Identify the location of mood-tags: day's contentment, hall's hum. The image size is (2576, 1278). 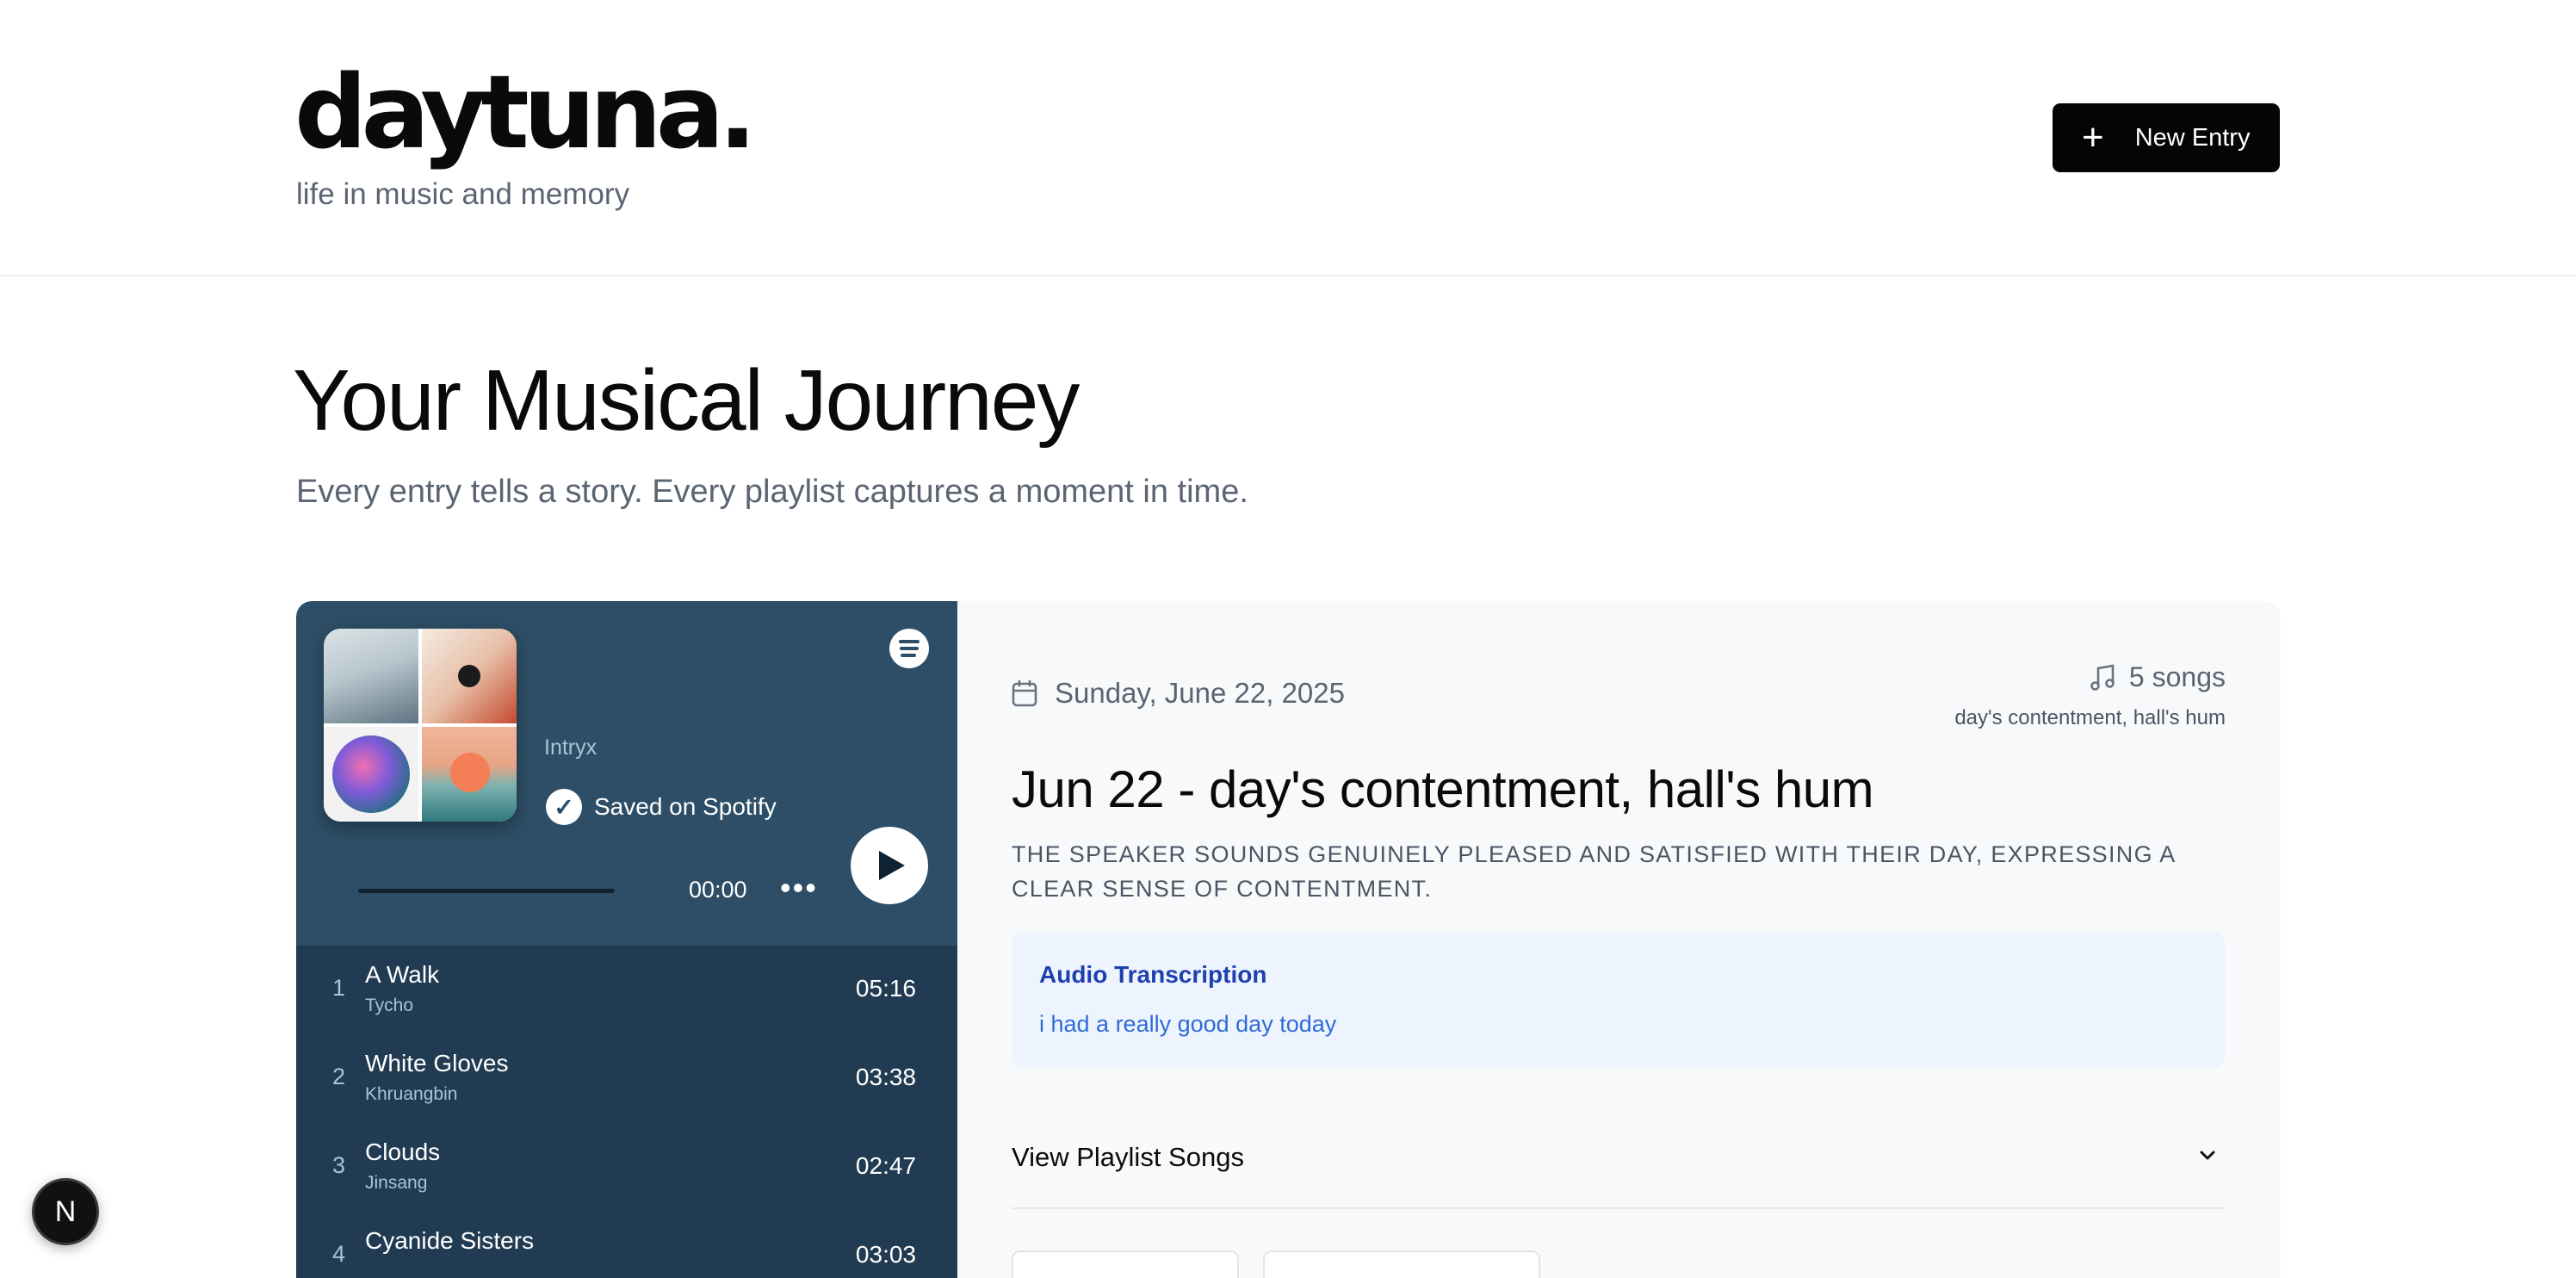
(2090, 718).